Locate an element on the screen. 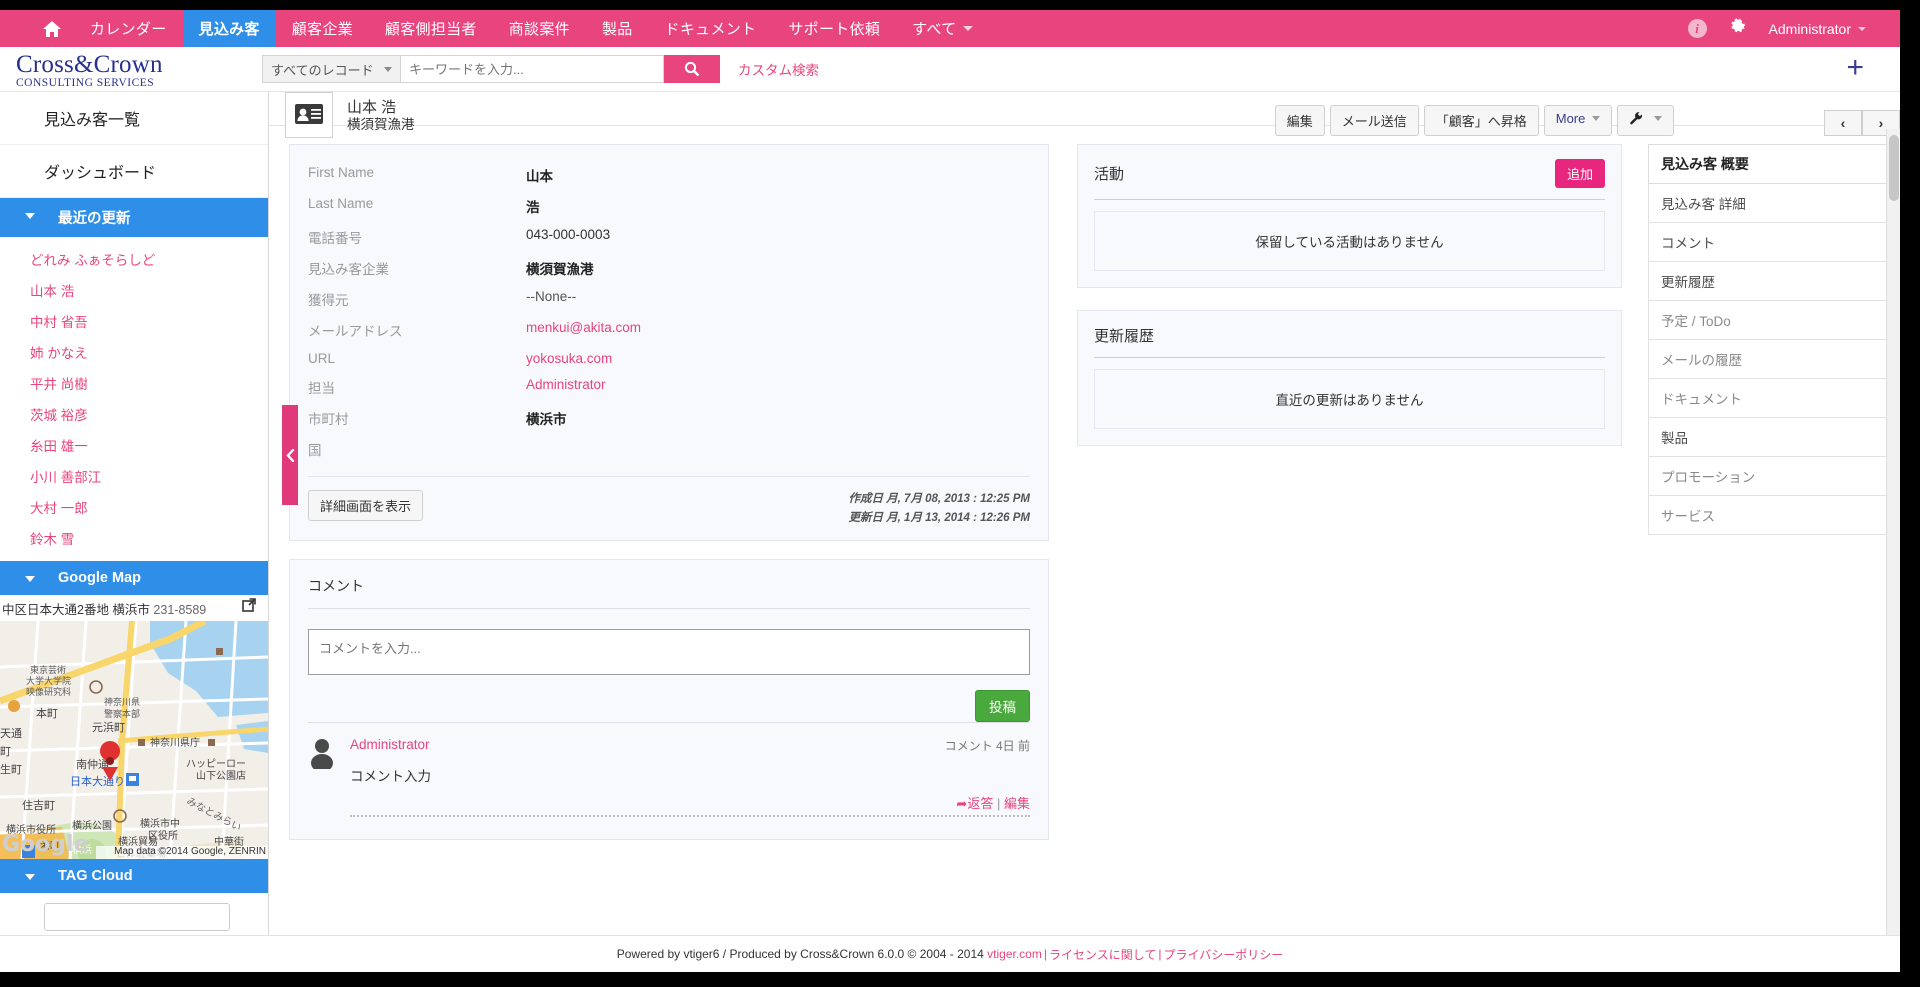 The image size is (1920, 987). nav-item-documents: ドキュメント is located at coordinates (711, 28).